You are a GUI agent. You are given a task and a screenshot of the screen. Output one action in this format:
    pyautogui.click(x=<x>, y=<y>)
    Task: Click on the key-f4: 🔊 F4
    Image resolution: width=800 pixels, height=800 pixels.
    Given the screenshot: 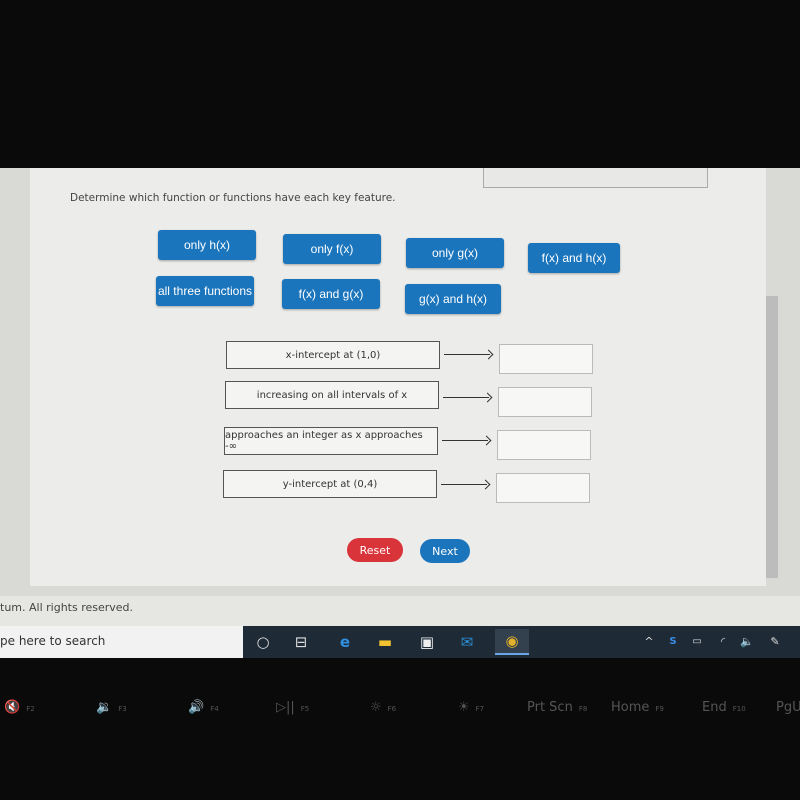 What is the action you would take?
    pyautogui.click(x=203, y=707)
    